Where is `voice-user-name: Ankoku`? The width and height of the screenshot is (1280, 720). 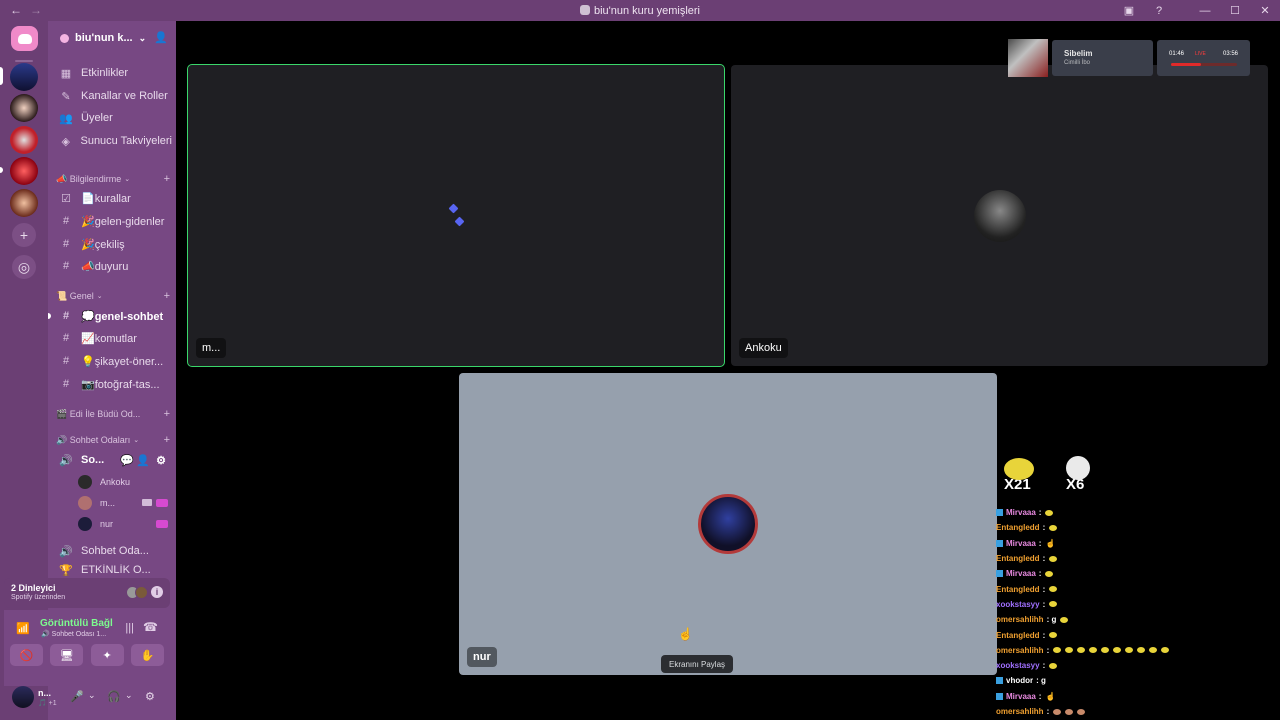
voice-user-name: Ankoku is located at coordinates (115, 482).